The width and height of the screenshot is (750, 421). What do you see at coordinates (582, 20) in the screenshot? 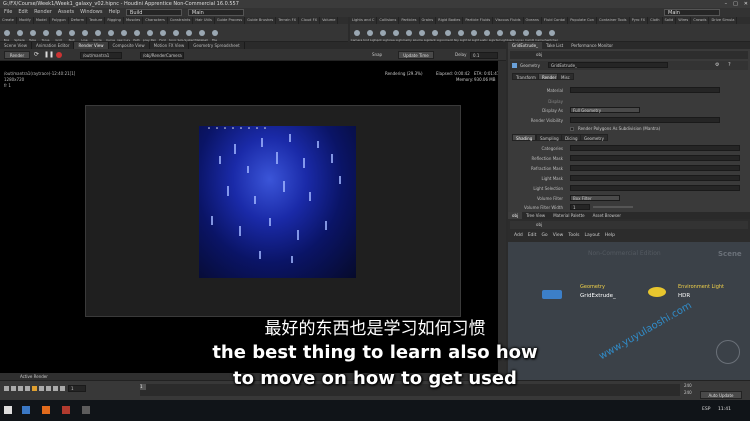
I see `shelf-right-tab-9: Populate Con` at bounding box center [582, 20].